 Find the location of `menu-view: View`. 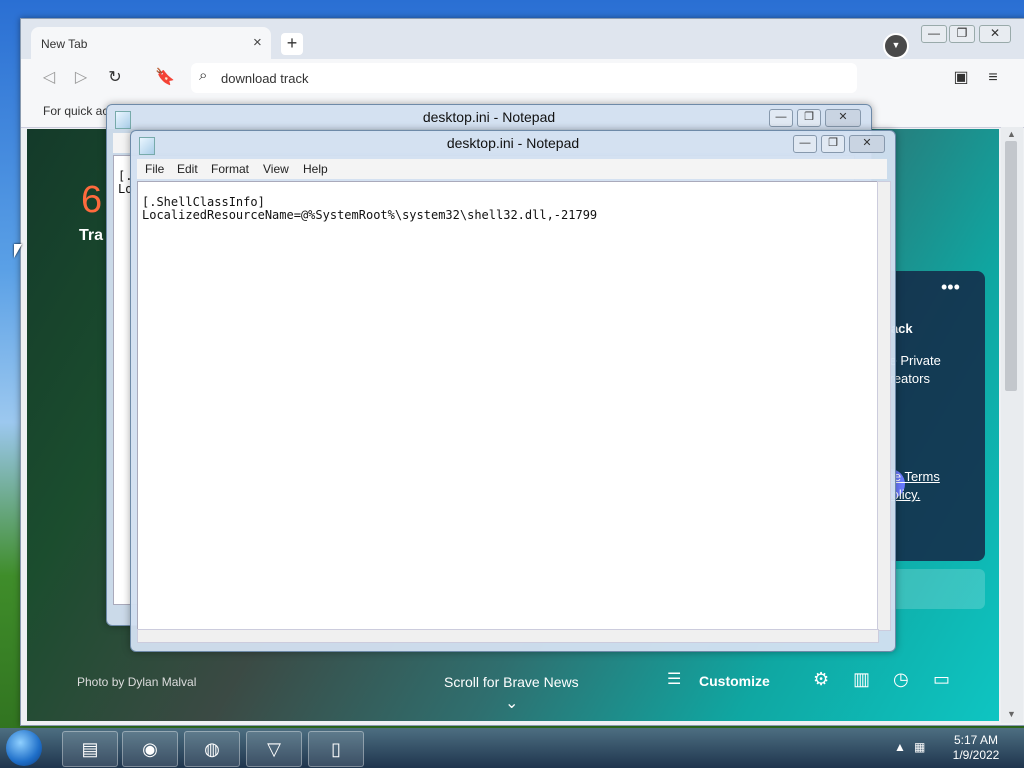

menu-view: View is located at coordinates (276, 169).